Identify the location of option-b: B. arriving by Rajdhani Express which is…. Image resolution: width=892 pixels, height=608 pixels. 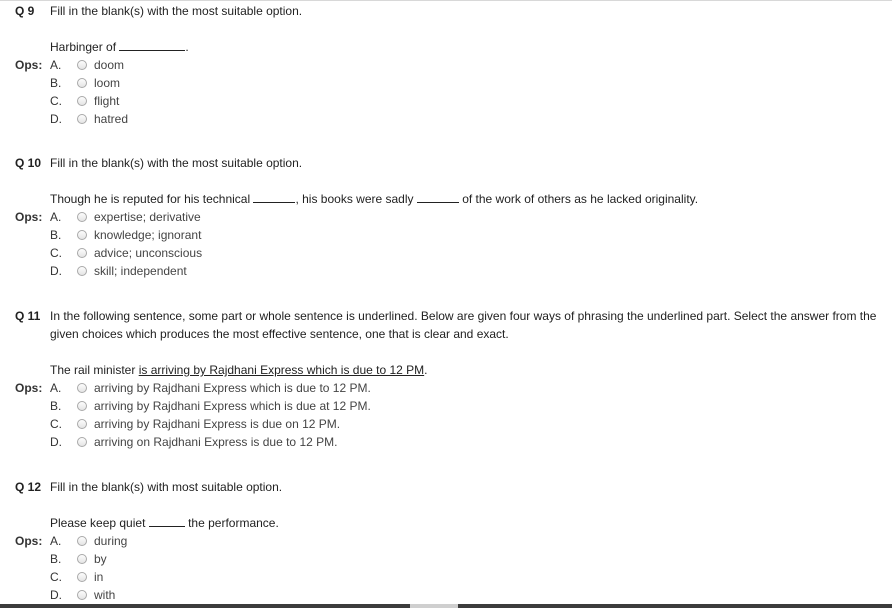
(446, 406).